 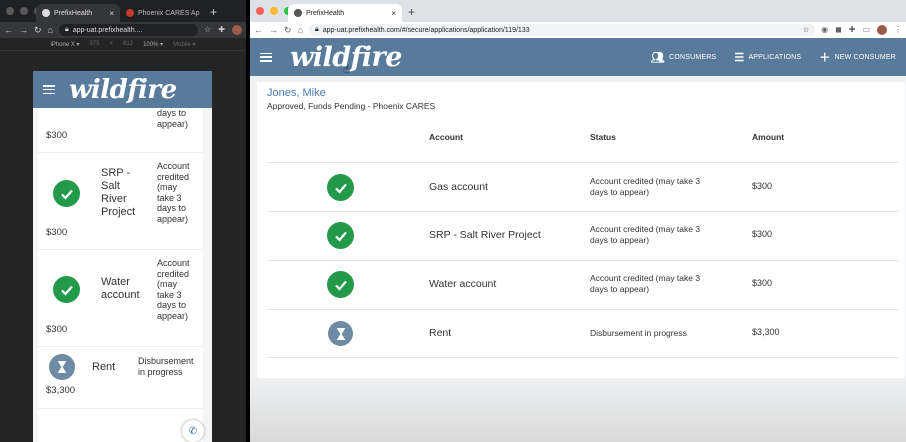 What do you see at coordinates (120, 378) in the screenshot?
I see `list-item: Rent Disbursement in progress $3,300` at bounding box center [120, 378].